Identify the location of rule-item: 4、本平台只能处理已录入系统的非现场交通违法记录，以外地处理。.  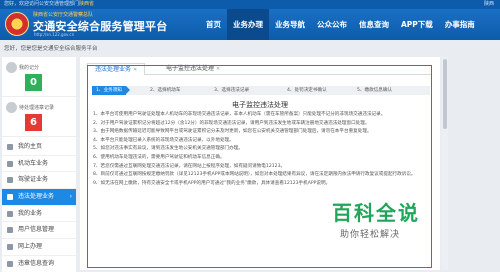
(163, 140).